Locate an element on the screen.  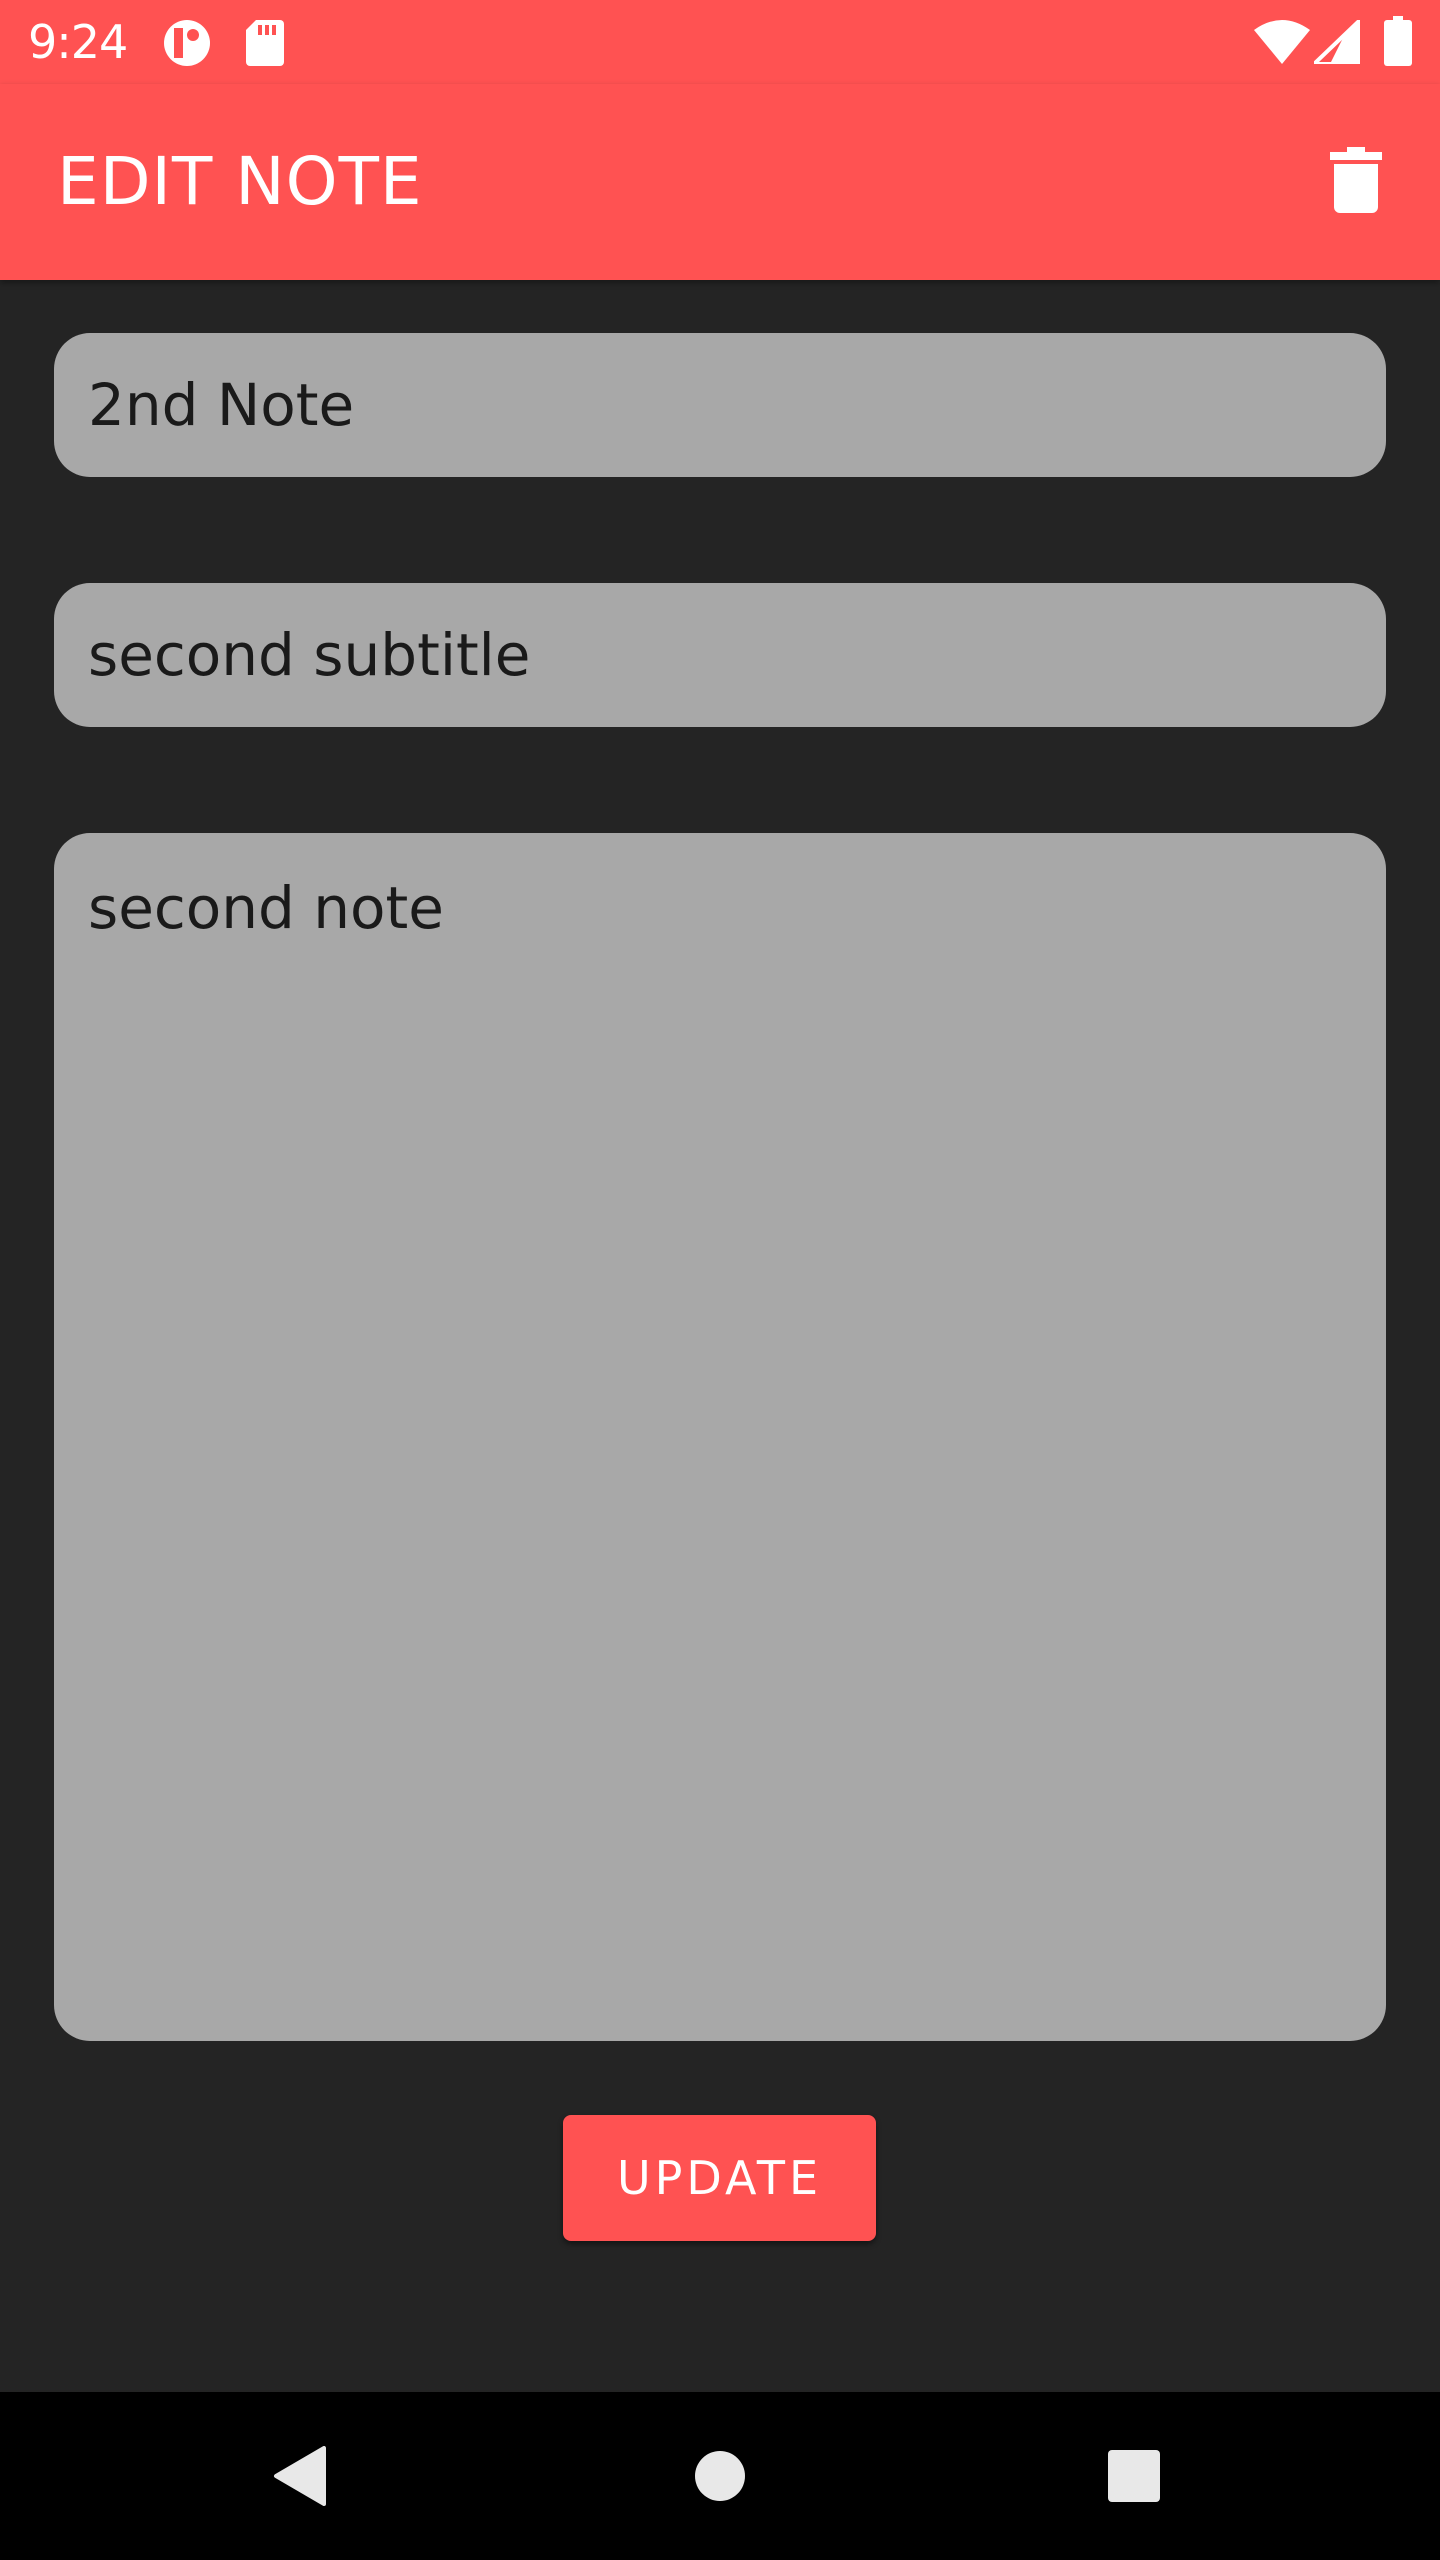
delete-button is located at coordinates (1356, 180).